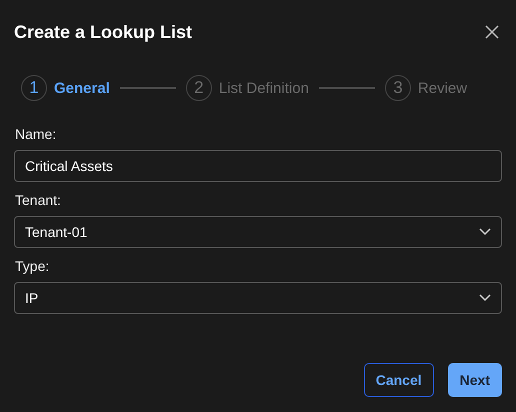  What do you see at coordinates (263, 88) in the screenshot?
I see `step-label: List Definition` at bounding box center [263, 88].